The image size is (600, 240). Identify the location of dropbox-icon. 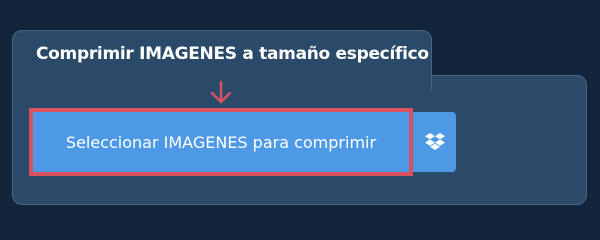
(434, 141).